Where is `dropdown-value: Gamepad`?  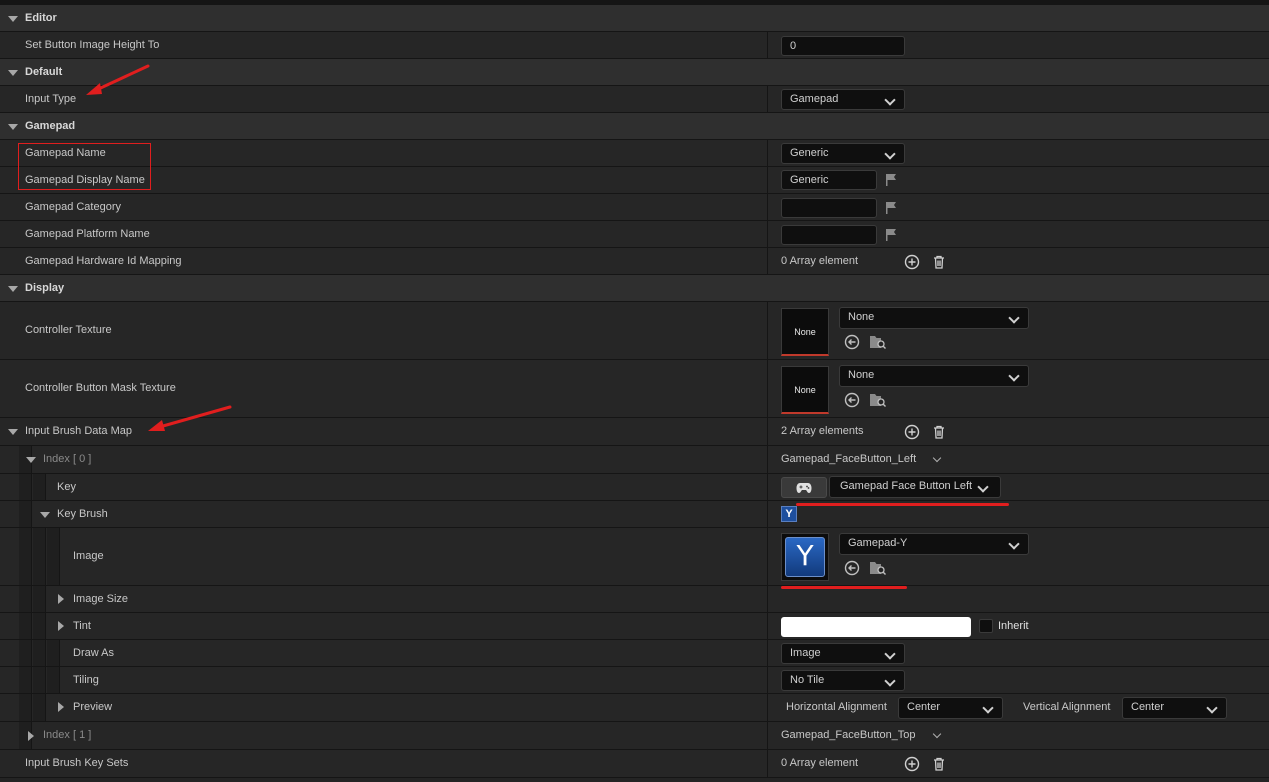
dropdown-value: Gamepad is located at coordinates (814, 99).